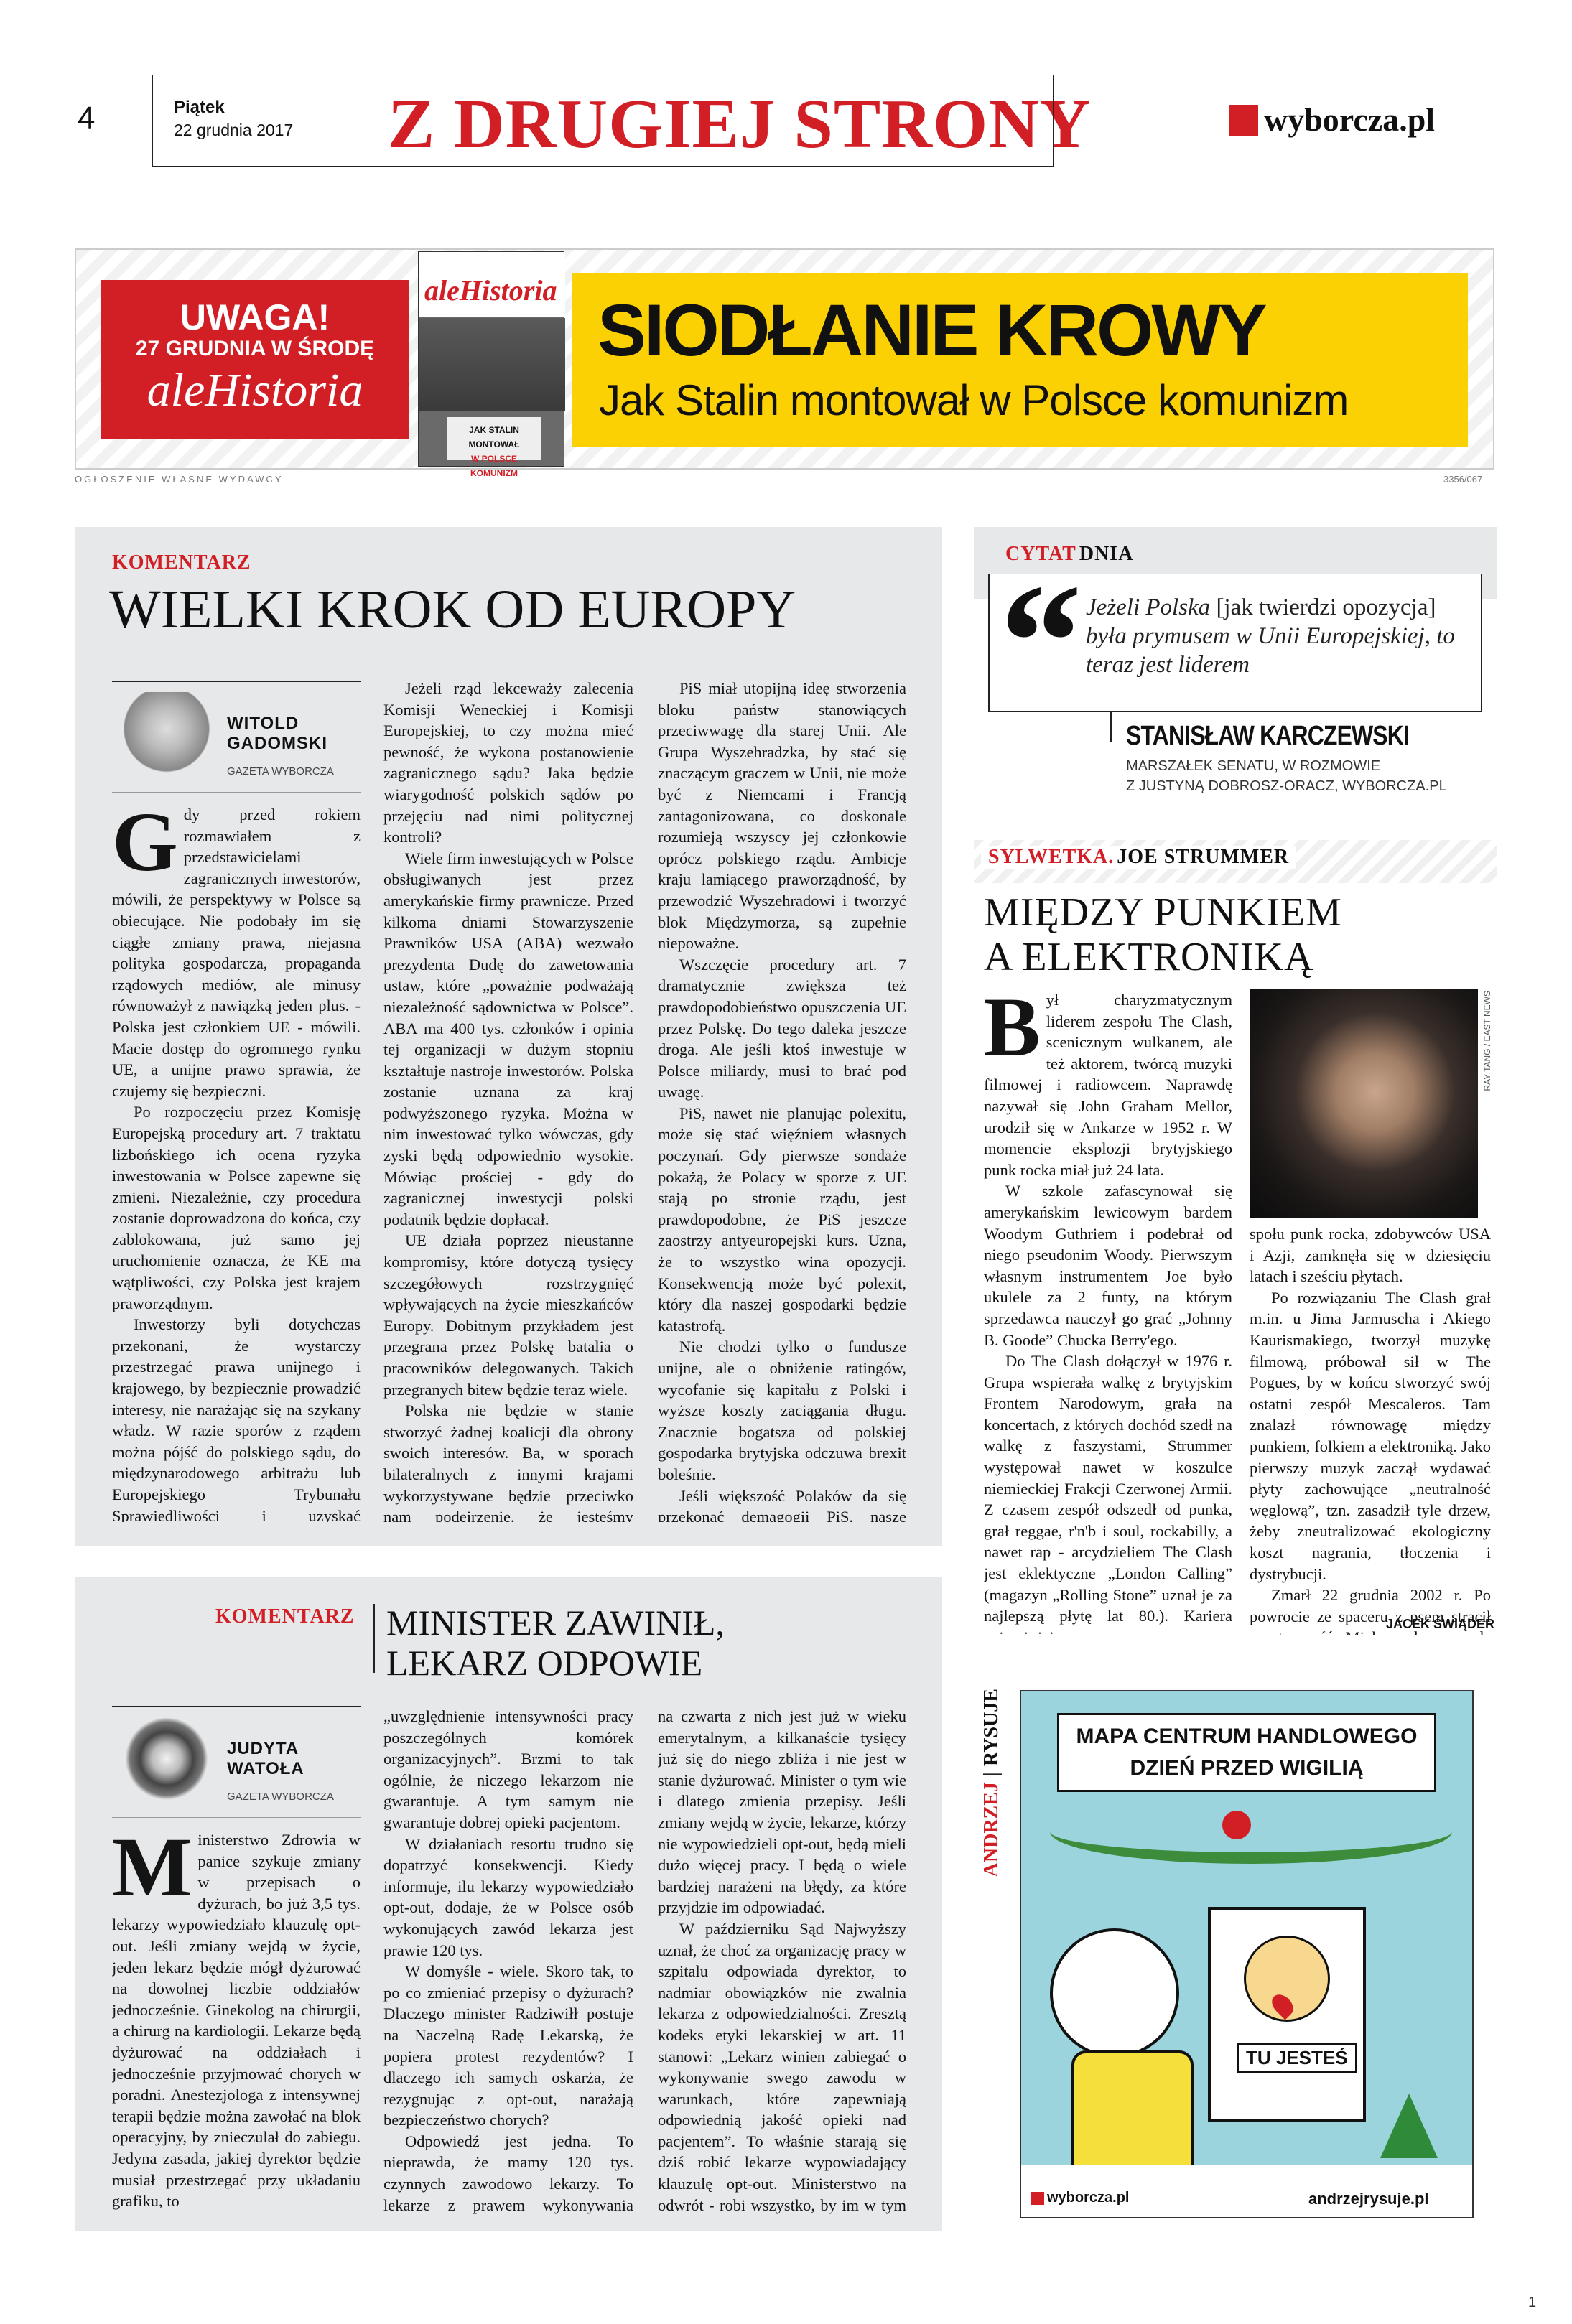 The height and width of the screenshot is (2324, 1572). I want to click on profile-title: MIĘDZY PUNKIEM A ELEKTRONIKĄ, so click(1163, 934).